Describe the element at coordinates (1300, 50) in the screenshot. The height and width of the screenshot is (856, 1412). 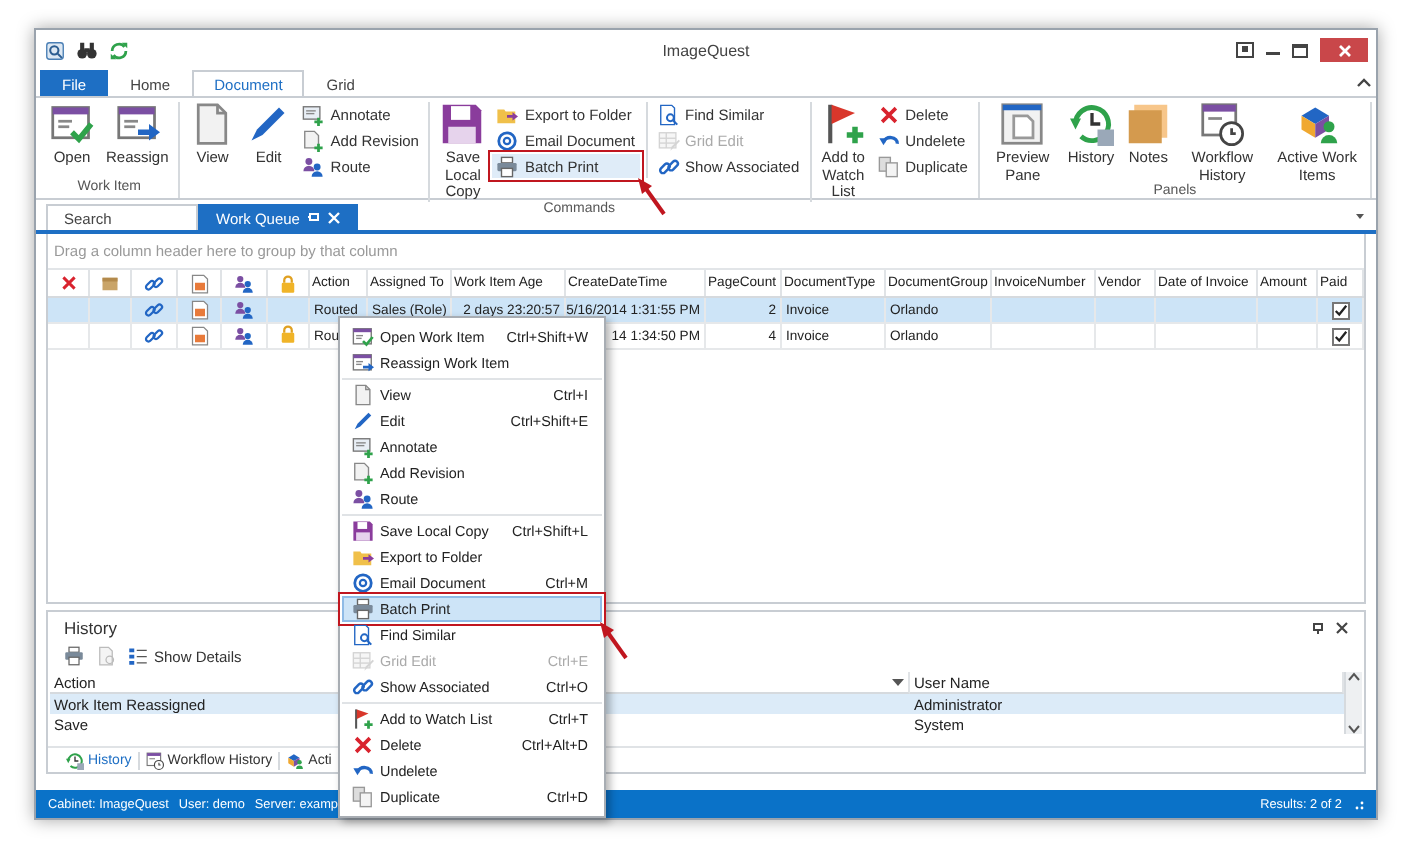
I see `maximize-icon` at that location.